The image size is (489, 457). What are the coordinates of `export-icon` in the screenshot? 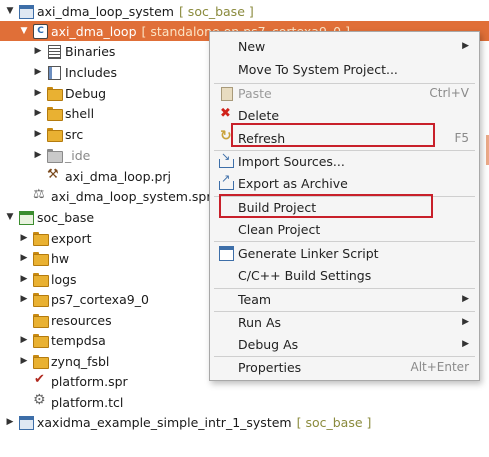 It's located at (226, 181).